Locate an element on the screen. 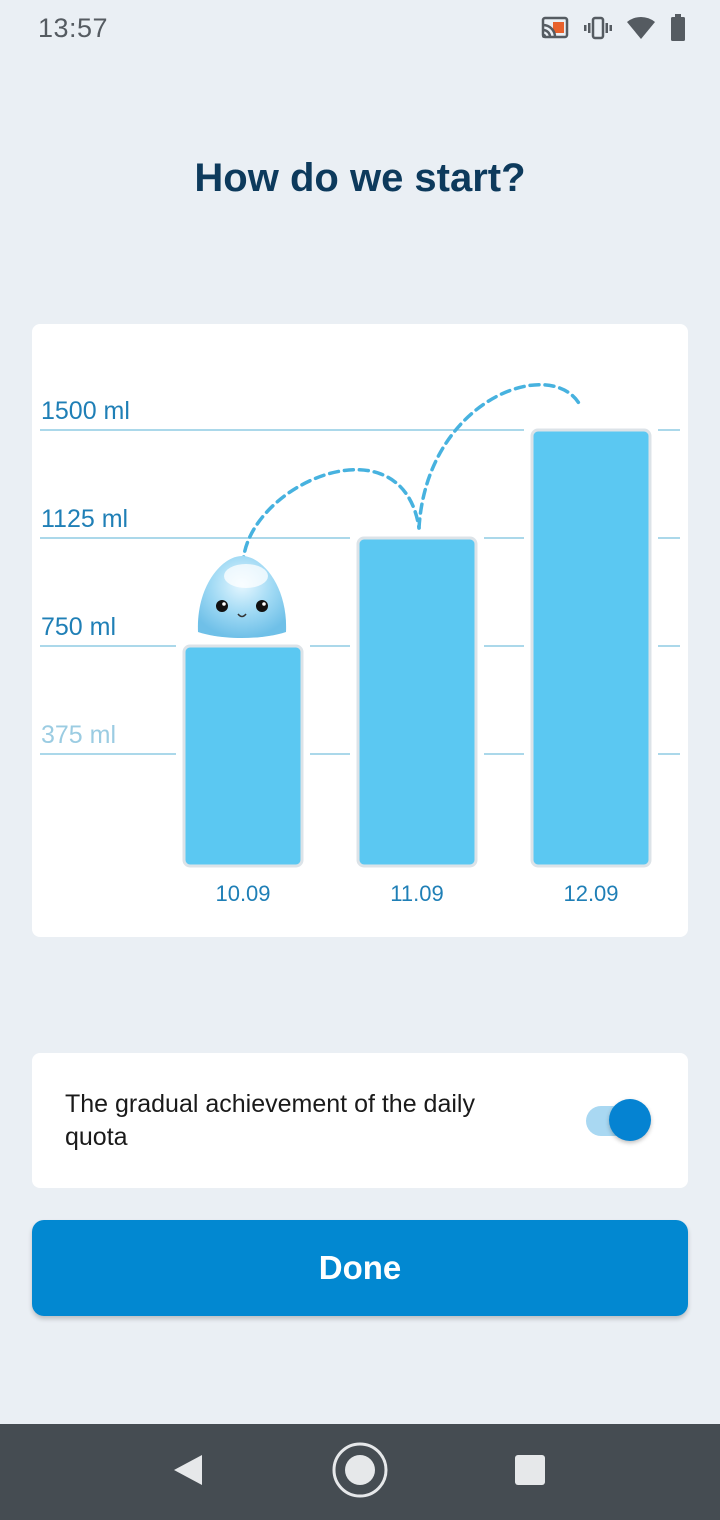 The height and width of the screenshot is (1520, 720). x-tick-label: 11.09 is located at coordinates (416, 893).